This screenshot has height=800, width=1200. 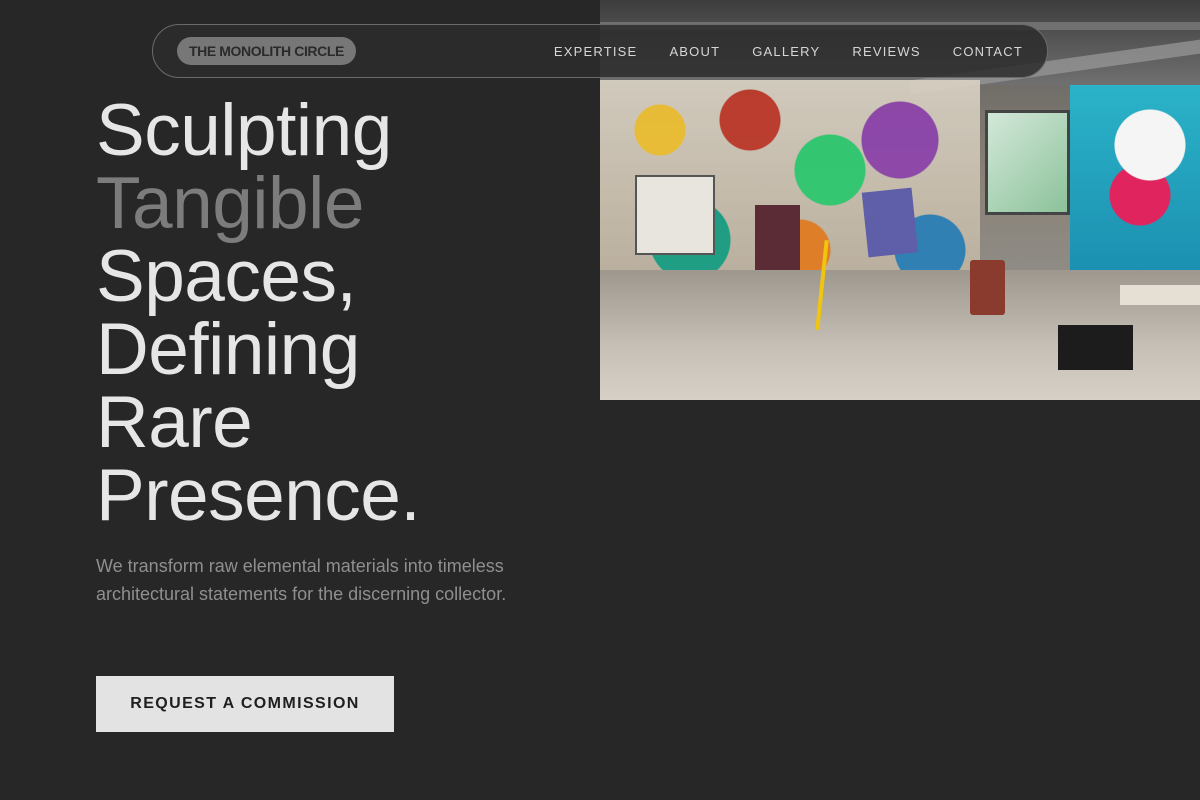 What do you see at coordinates (245, 704) in the screenshot?
I see `request-commission-button: REQUEST A COMMISSION` at bounding box center [245, 704].